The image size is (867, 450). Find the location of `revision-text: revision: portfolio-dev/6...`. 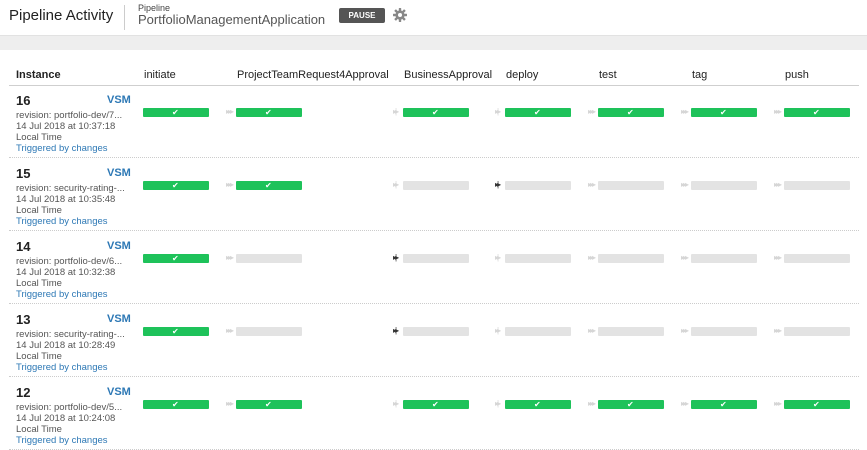

revision-text: revision: portfolio-dev/6... is located at coordinates (69, 261).